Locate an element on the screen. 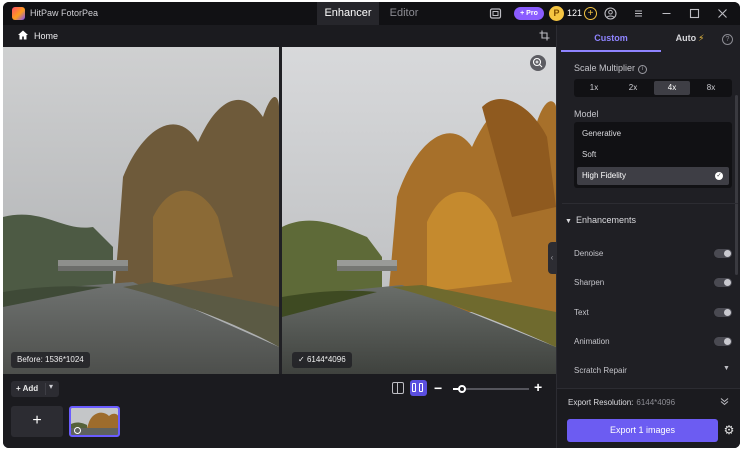 This screenshot has height=450, width=742. zoom-in-button: + is located at coordinates (538, 387).